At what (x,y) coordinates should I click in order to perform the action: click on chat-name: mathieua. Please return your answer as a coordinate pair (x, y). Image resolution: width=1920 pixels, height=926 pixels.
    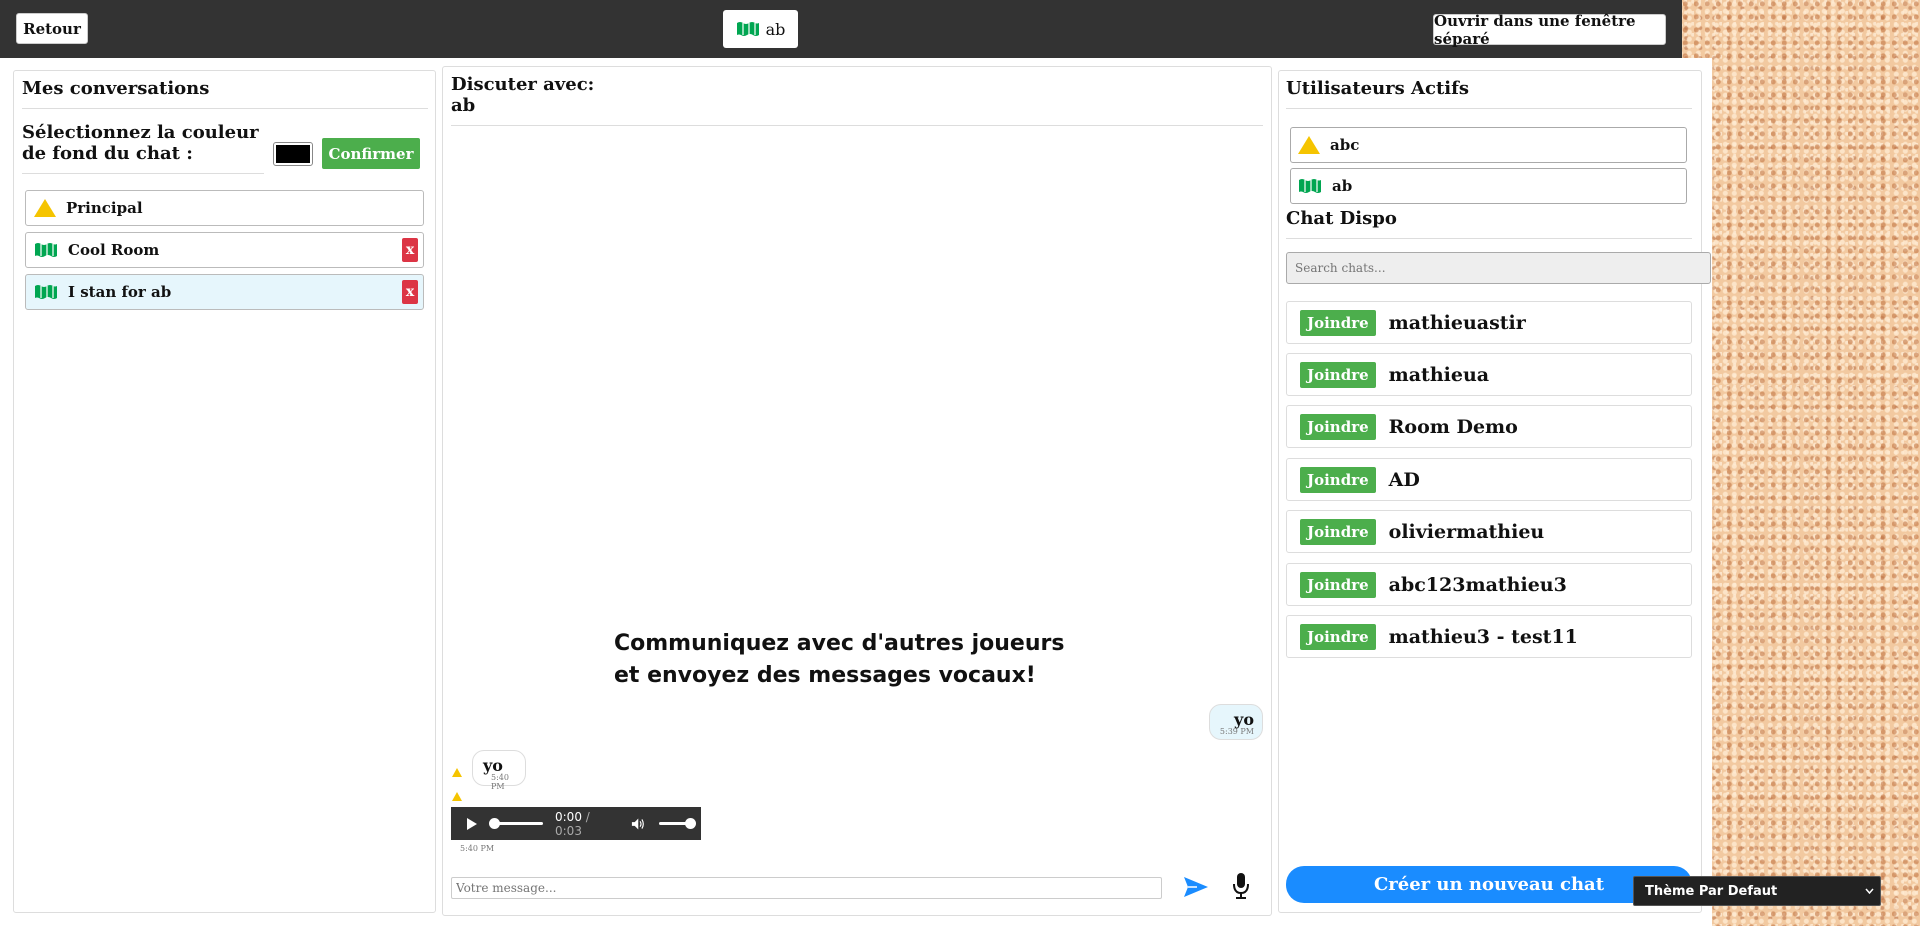
    Looking at the image, I should click on (1439, 374).